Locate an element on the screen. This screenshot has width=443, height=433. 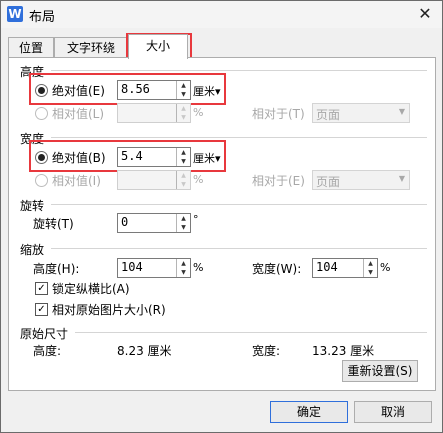
tab-position: 位置 is located at coordinates (31, 47).